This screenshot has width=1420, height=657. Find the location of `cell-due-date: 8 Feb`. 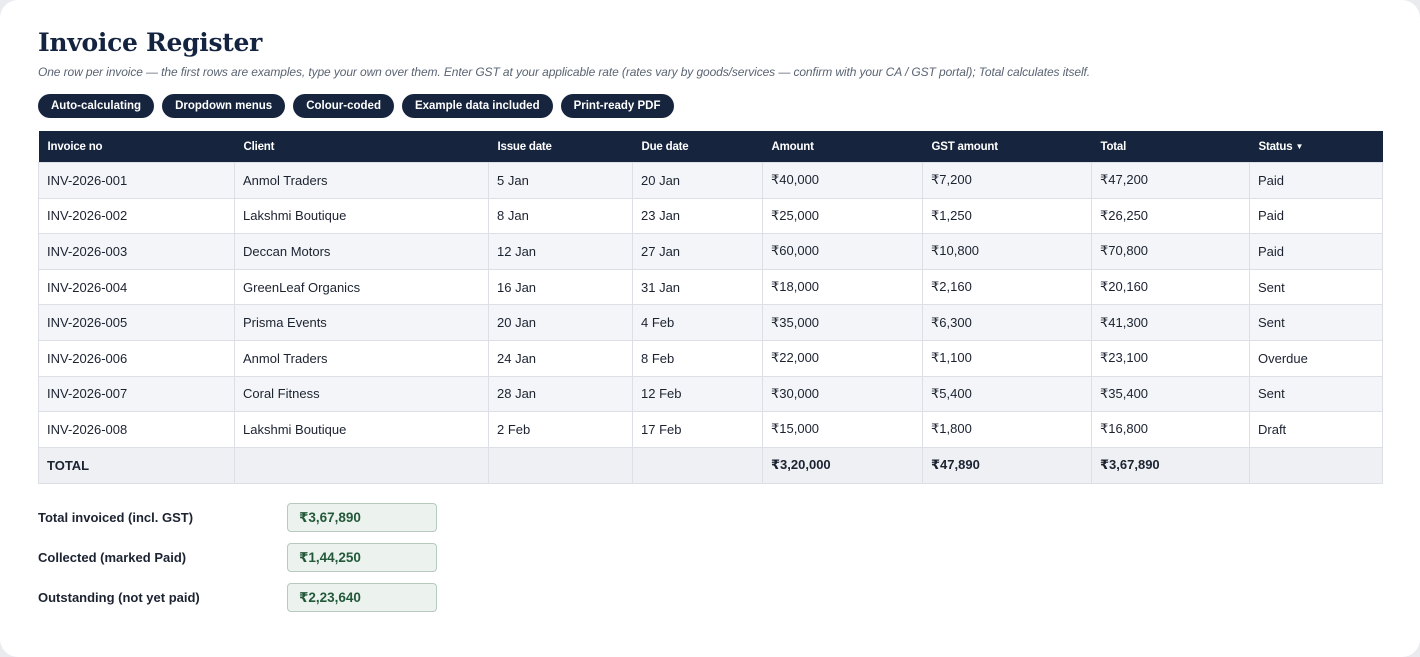

cell-due-date: 8 Feb is located at coordinates (697, 358).